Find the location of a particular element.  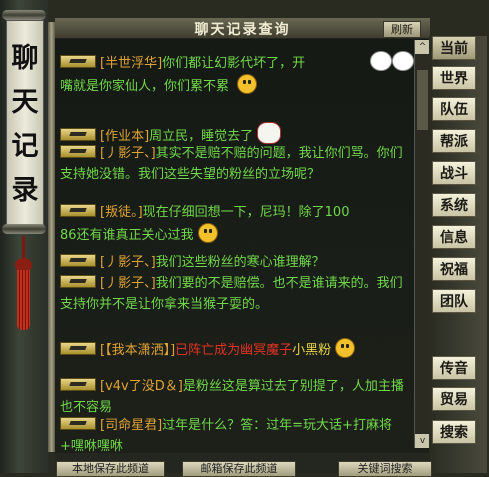

sender-name: [半世浮华] is located at coordinates (131, 63).